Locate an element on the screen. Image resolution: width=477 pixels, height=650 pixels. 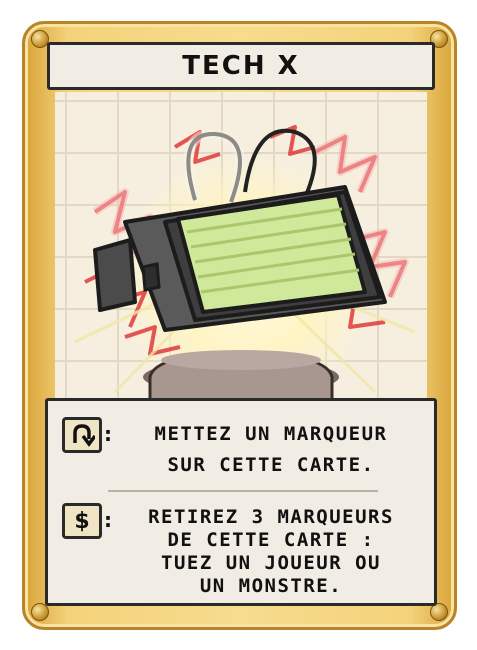
ability-divider is located at coordinates (243, 491).